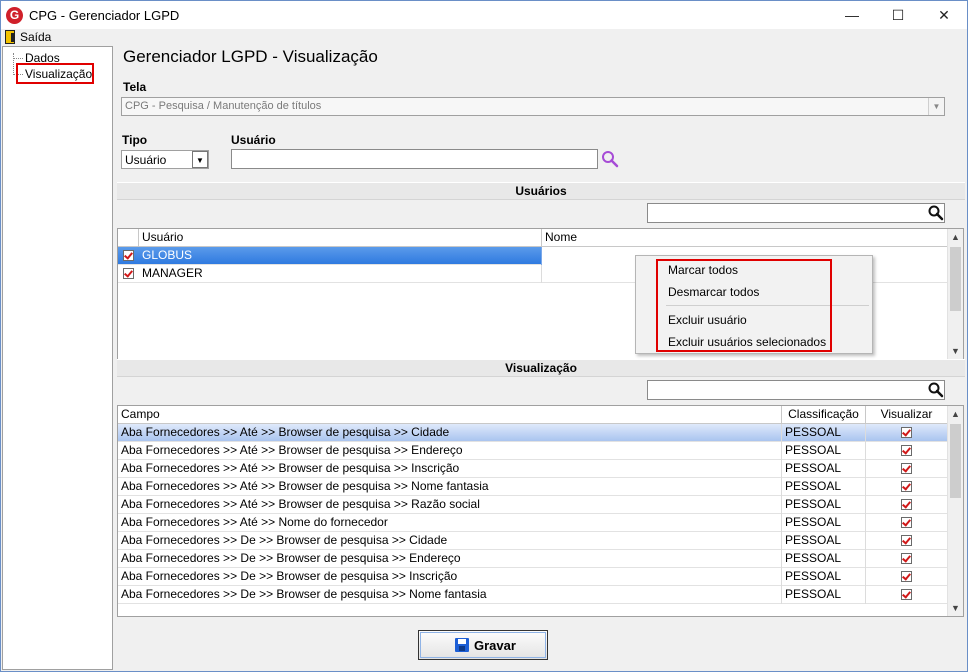 This screenshot has height=672, width=968. What do you see at coordinates (10, 37) in the screenshot?
I see `exit-door-icon` at bounding box center [10, 37].